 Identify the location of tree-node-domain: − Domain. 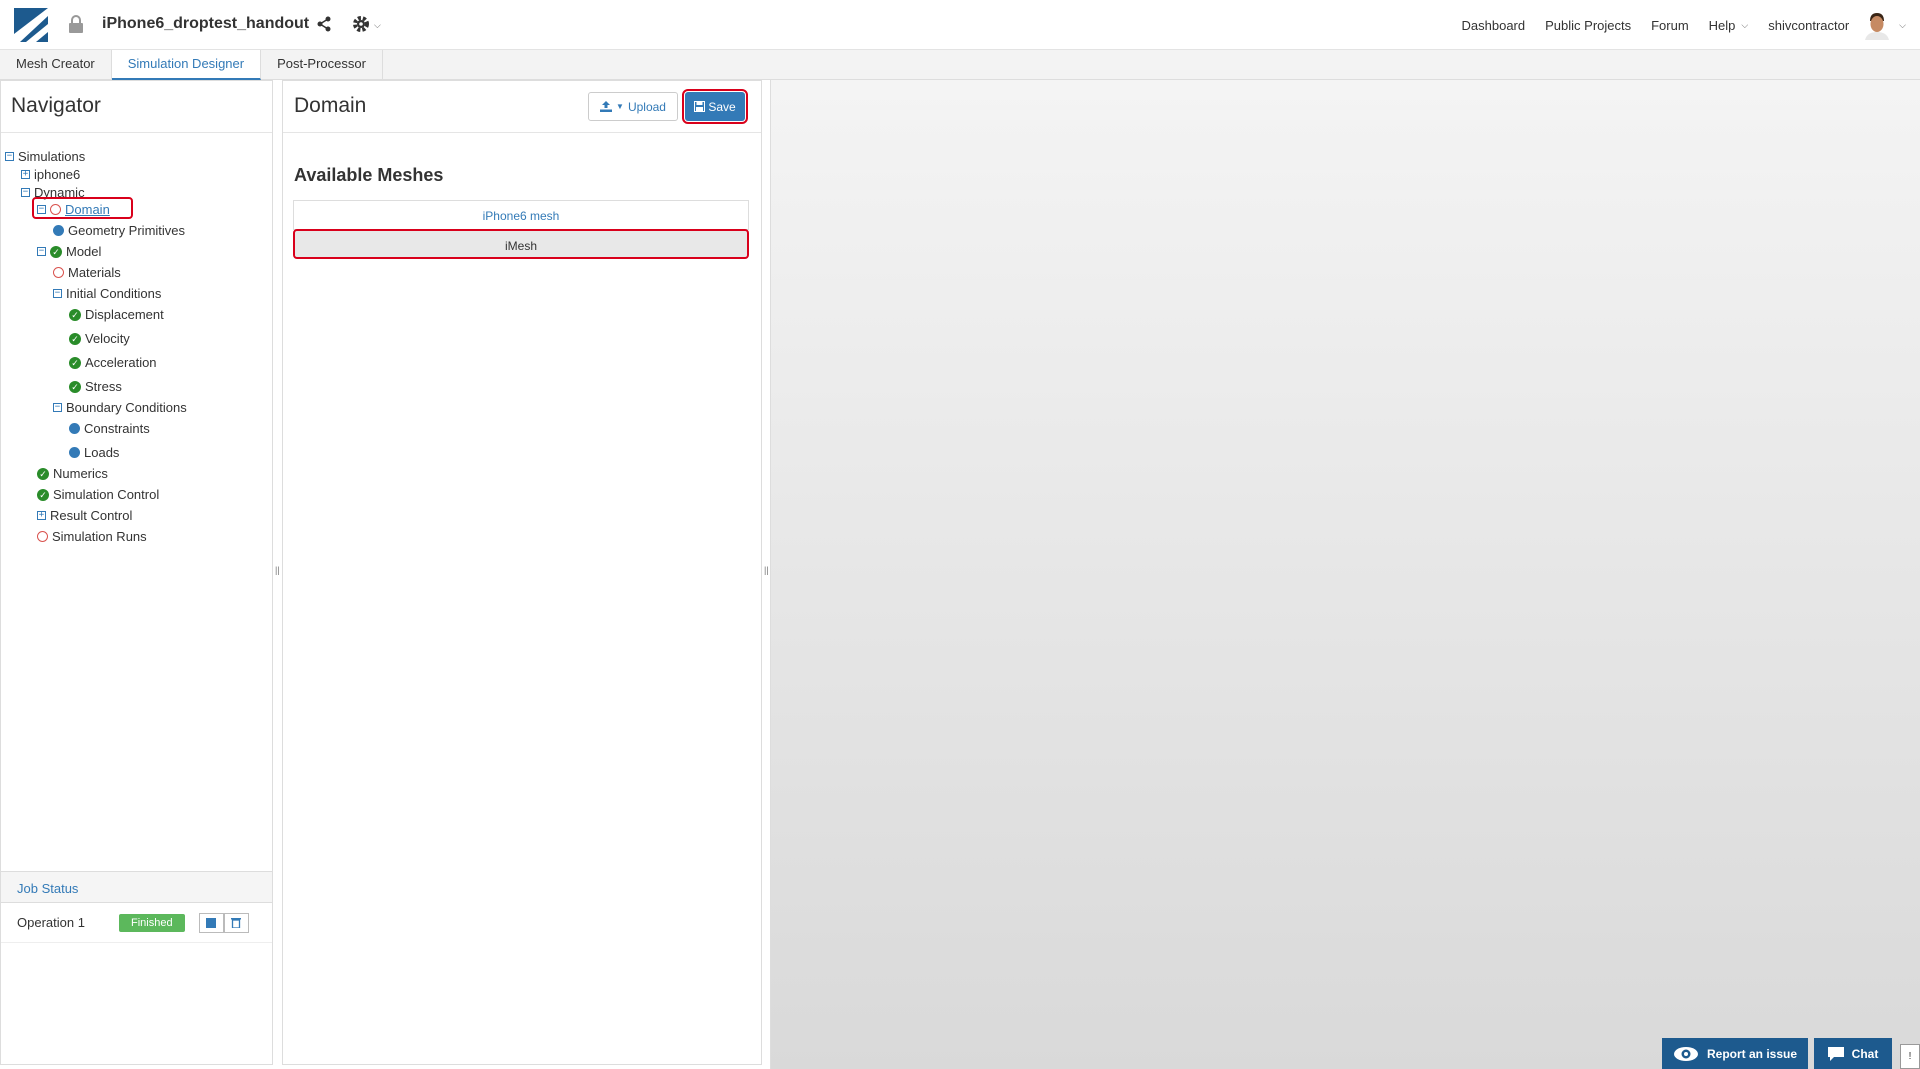
(73, 209).